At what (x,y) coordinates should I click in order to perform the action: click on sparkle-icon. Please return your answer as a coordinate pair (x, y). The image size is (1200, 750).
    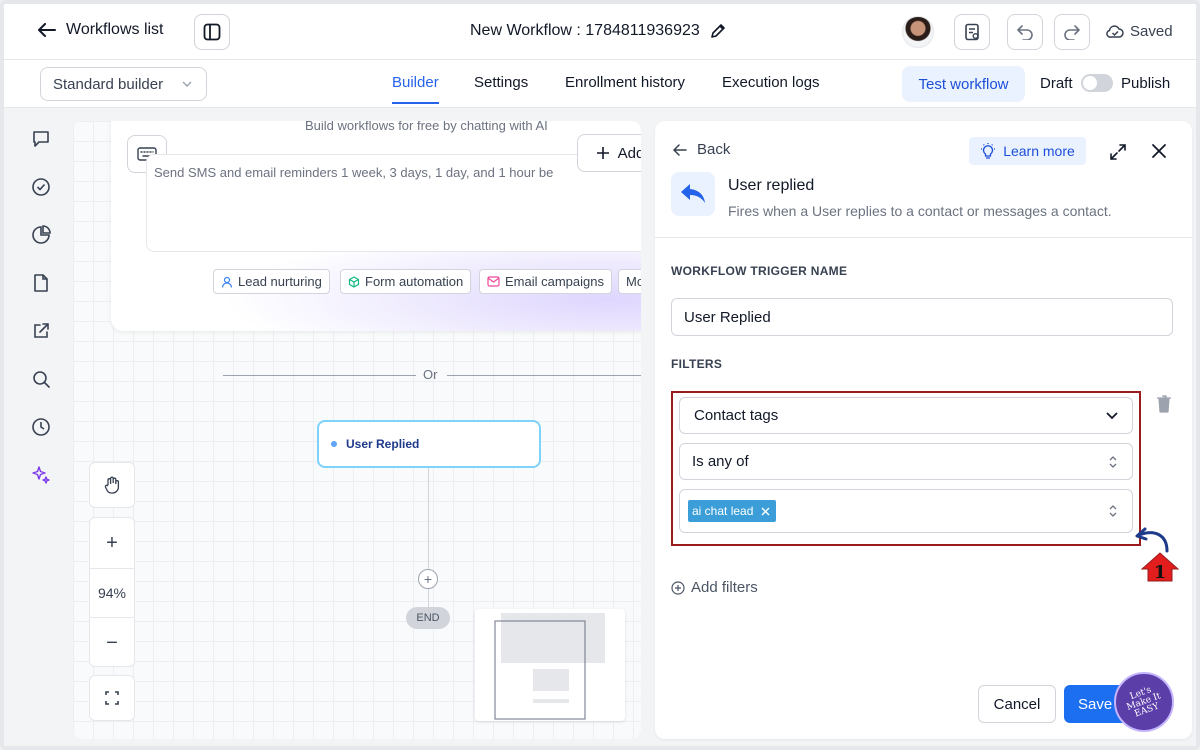
    Looking at the image, I should click on (41, 475).